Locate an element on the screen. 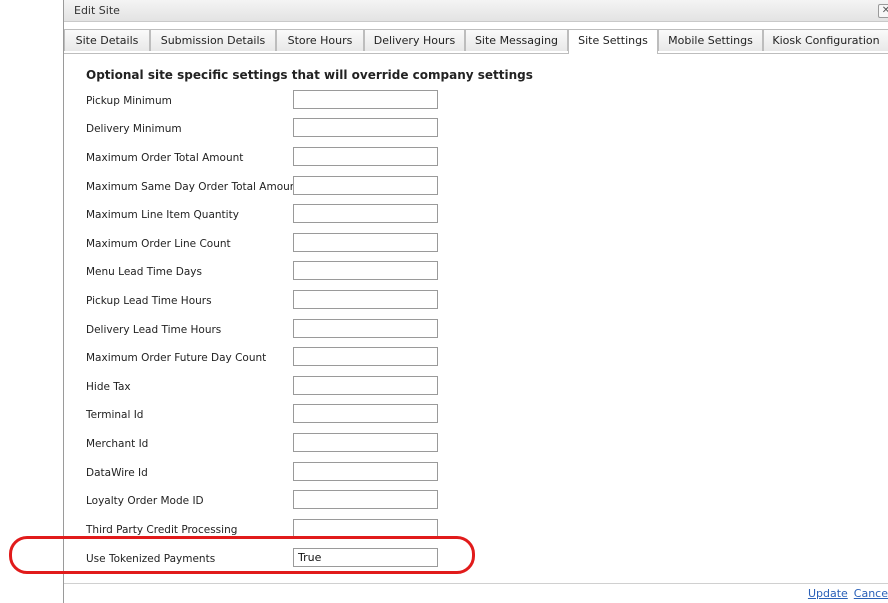 The width and height of the screenshot is (888, 603). pickup-minimum-input is located at coordinates (365, 99).